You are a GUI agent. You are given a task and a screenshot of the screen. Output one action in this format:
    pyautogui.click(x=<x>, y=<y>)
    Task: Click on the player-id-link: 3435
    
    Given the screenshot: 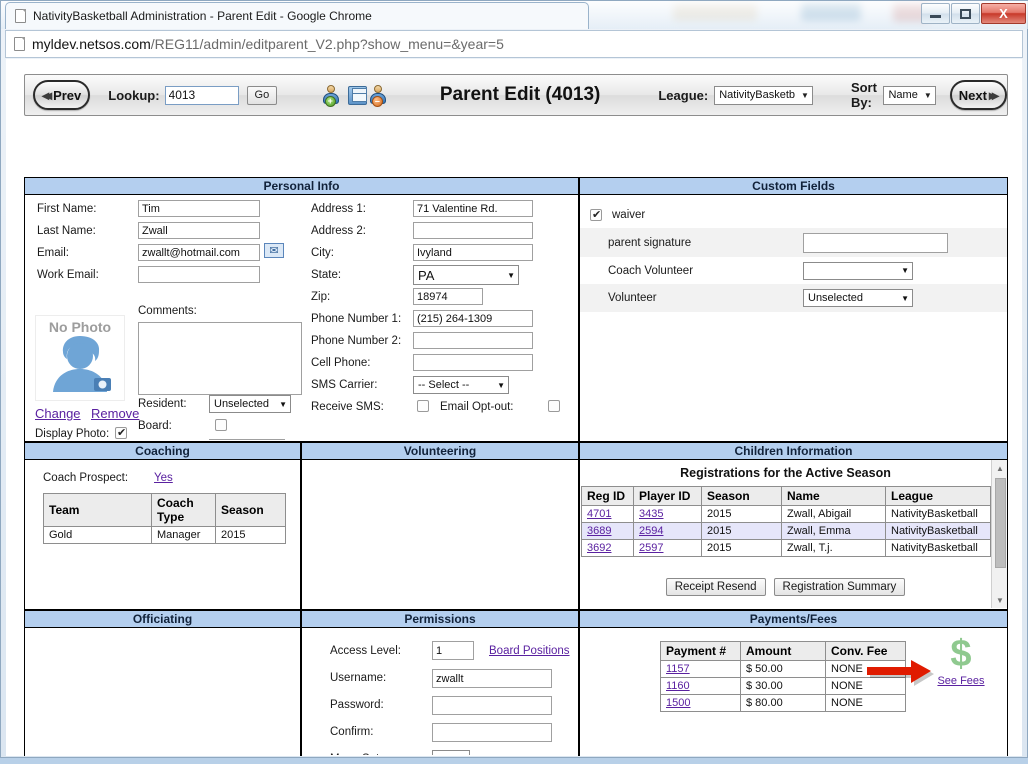 What is the action you would take?
    pyautogui.click(x=651, y=514)
    